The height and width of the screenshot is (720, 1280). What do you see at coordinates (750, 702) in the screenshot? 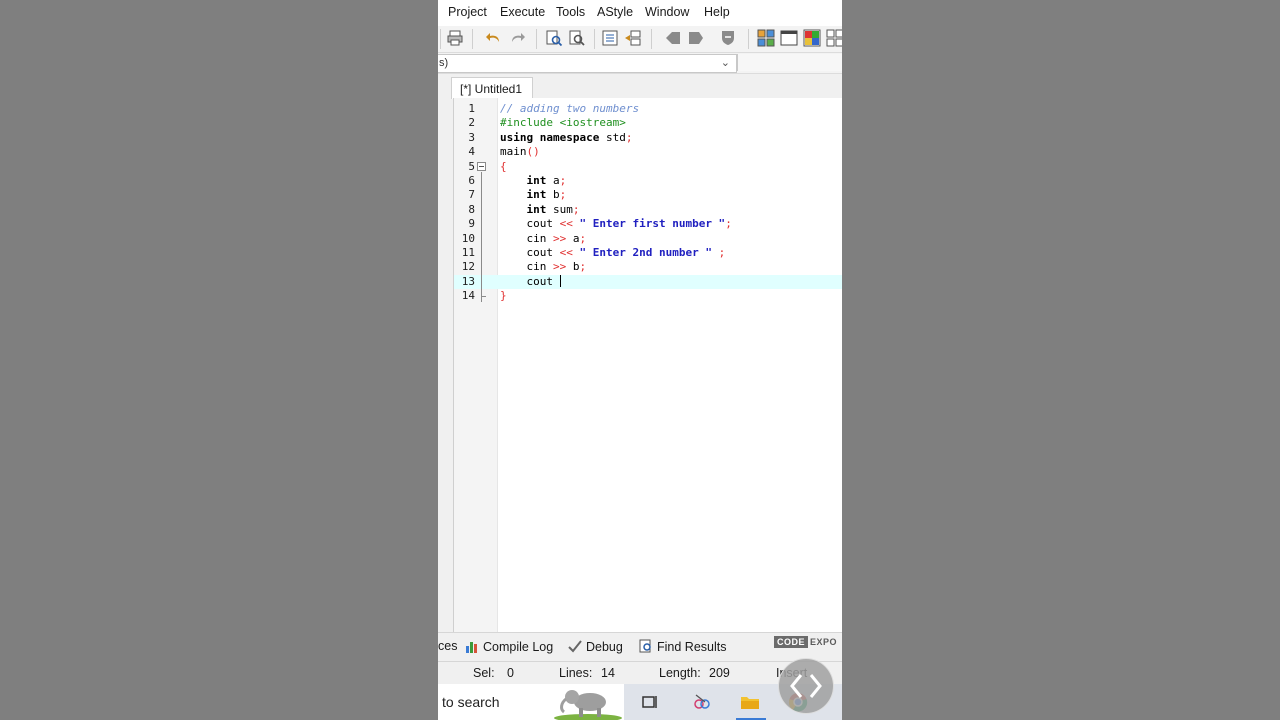
I see `file-explorer-icon` at bounding box center [750, 702].